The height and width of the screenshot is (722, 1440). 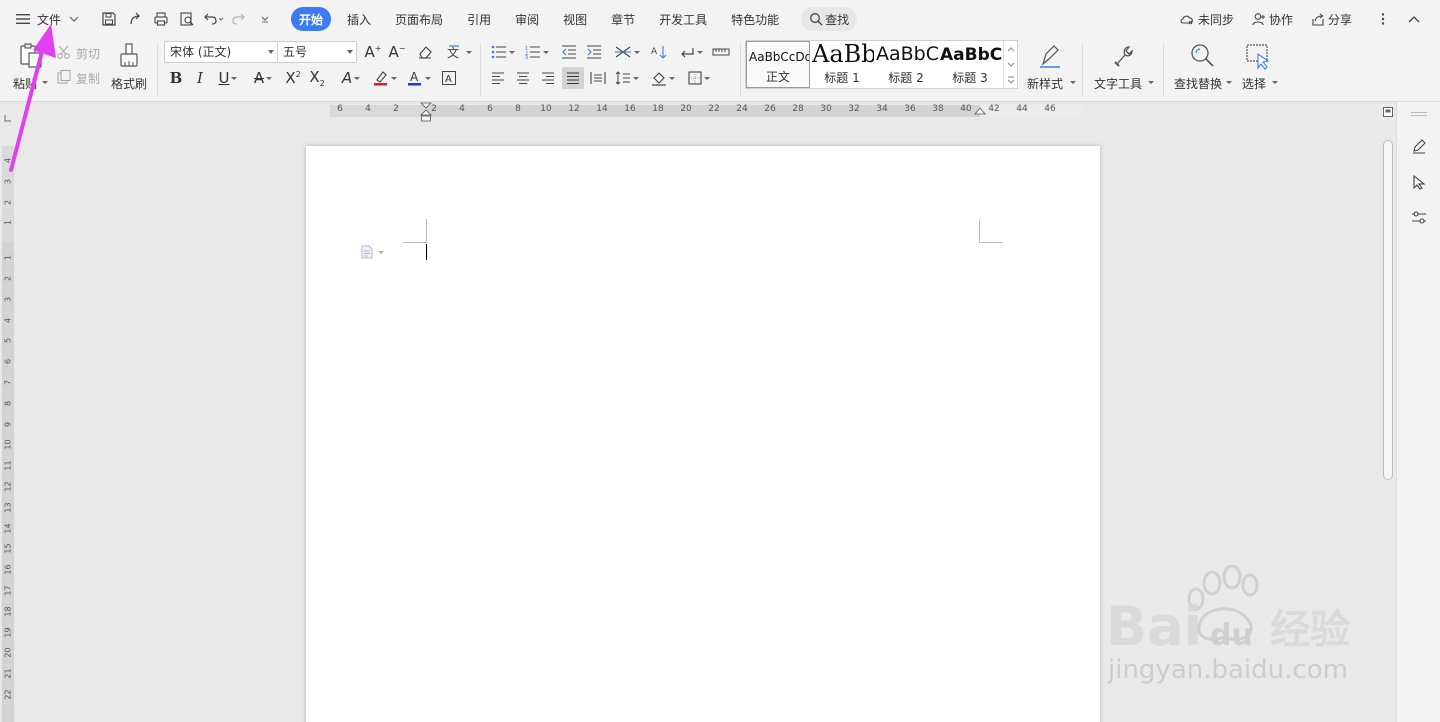 What do you see at coordinates (742, 109) in the screenshot?
I see `ruler-tick-label: 24` at bounding box center [742, 109].